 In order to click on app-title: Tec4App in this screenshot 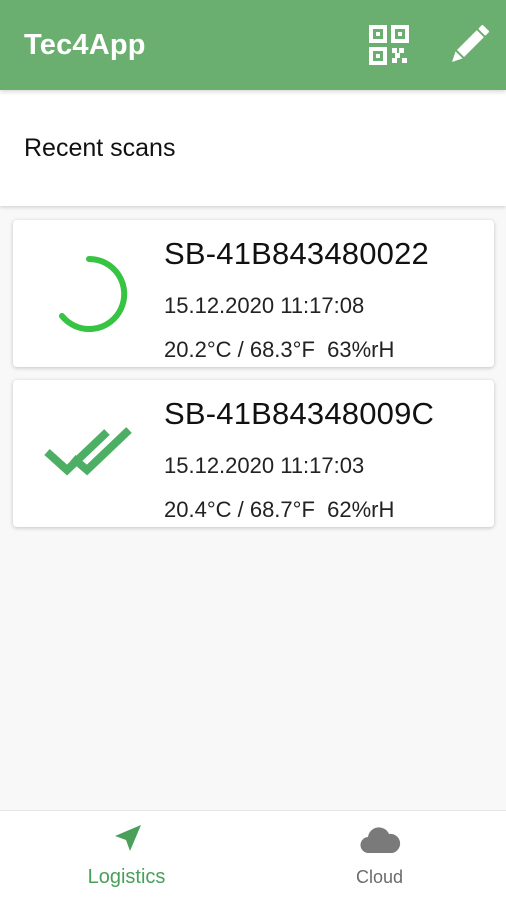, I will do `click(85, 44)`.